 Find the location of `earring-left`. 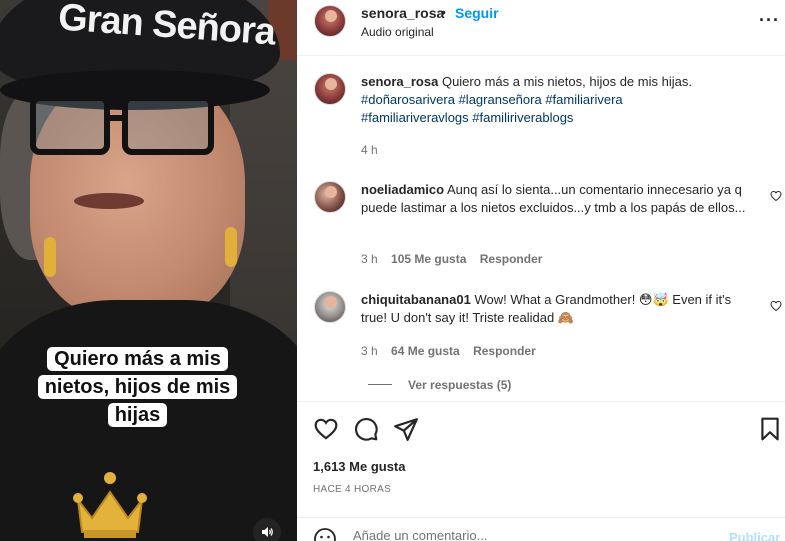

earring-left is located at coordinates (50, 257).